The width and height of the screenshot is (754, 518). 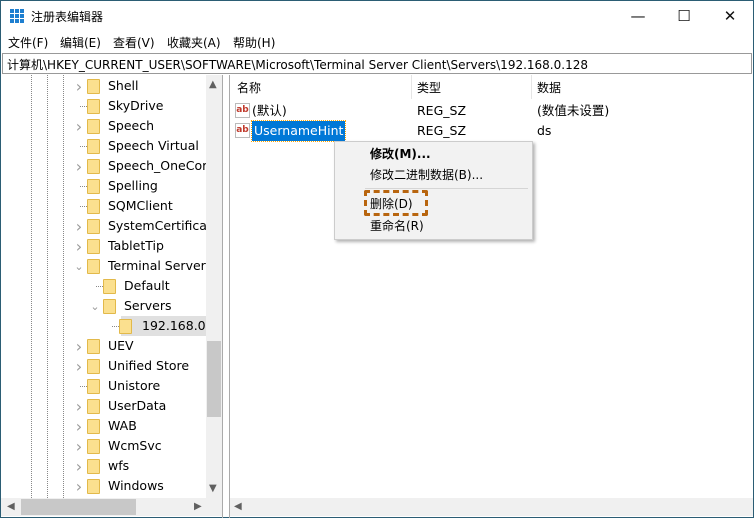 I want to click on tree-item-label: UEV, so click(x=121, y=345).